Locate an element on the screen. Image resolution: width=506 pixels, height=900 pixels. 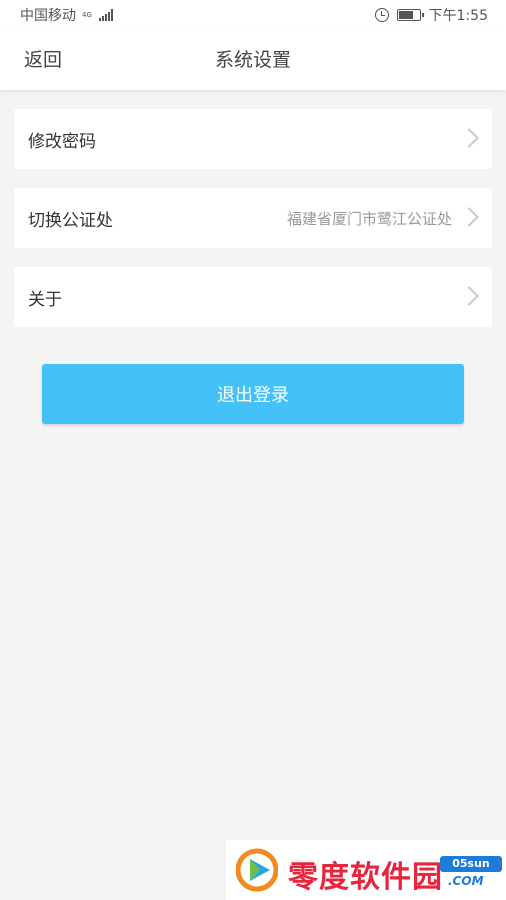
page-title: 系统设置 is located at coordinates (252, 60).